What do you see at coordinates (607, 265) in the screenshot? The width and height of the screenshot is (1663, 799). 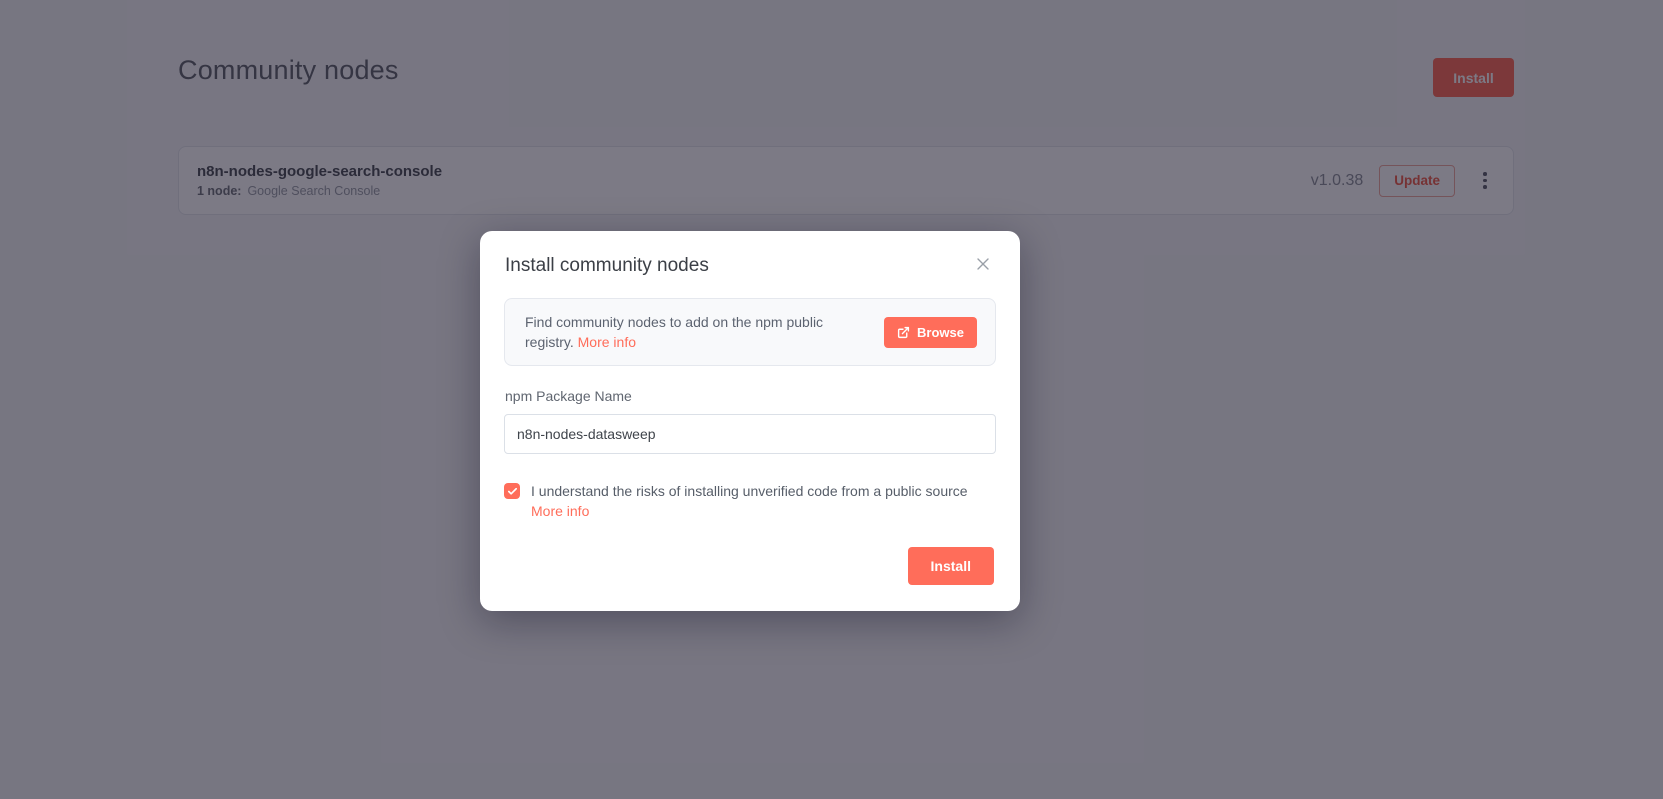 I see `modal-title: Install community nodes` at bounding box center [607, 265].